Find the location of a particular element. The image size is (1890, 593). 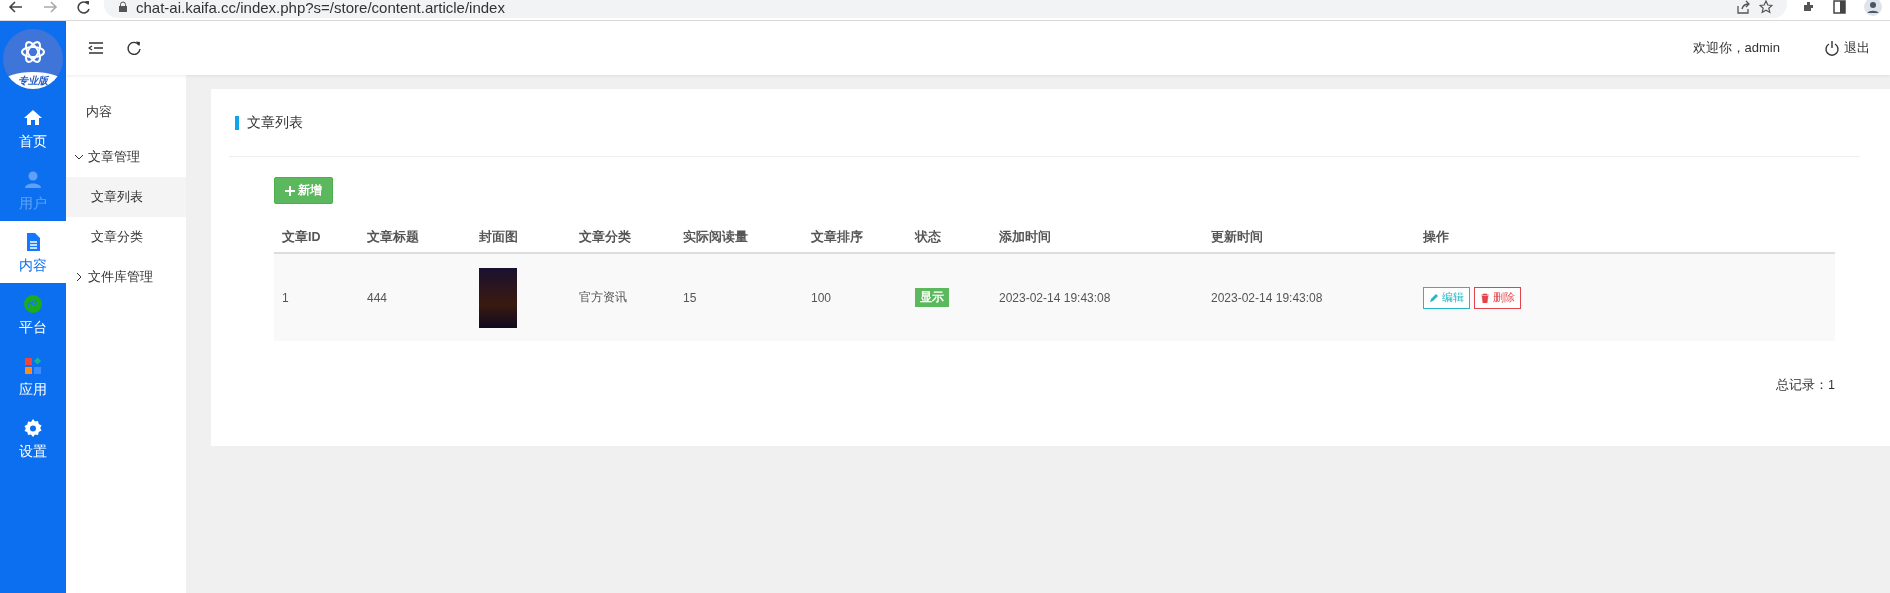

reload-icon is located at coordinates (83, 7).